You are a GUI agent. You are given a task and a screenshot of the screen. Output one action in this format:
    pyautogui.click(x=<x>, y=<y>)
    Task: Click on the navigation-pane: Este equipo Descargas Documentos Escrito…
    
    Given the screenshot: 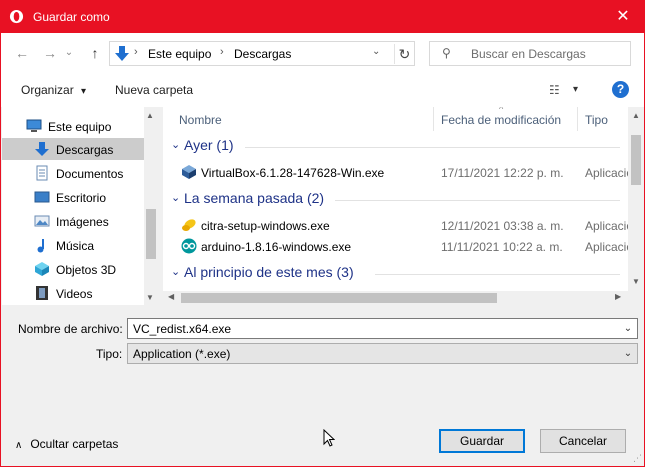 What is the action you would take?
    pyautogui.click(x=80, y=206)
    